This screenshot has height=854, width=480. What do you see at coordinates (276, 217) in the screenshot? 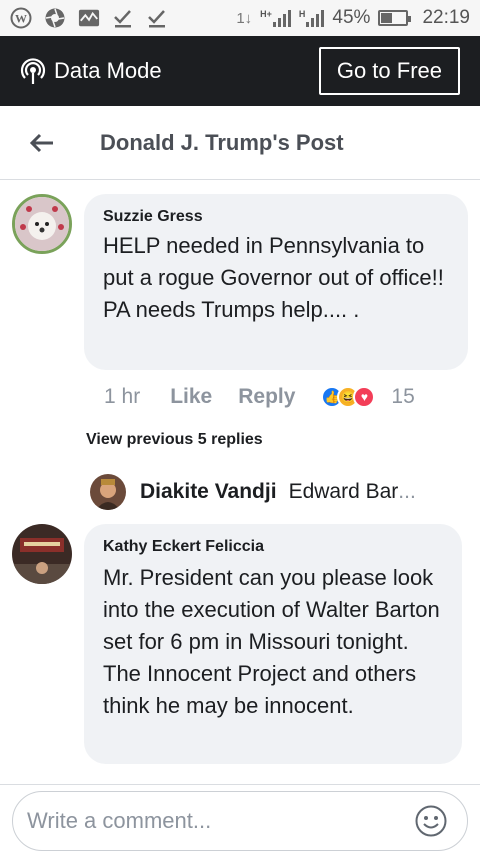
I see `comment-author: Suzzie Gress` at bounding box center [276, 217].